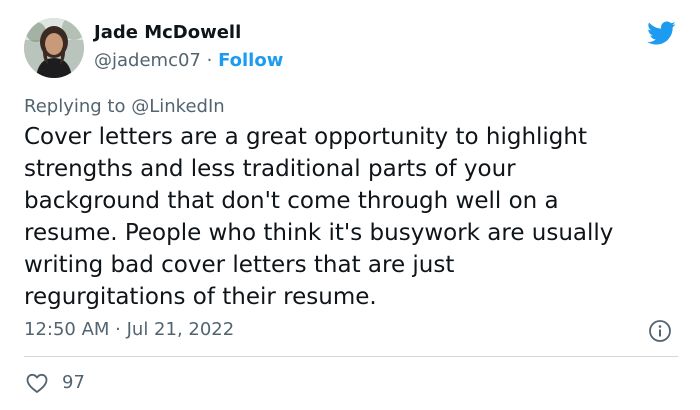 This screenshot has height=410, width=700. Describe the element at coordinates (250, 60) in the screenshot. I see `follow-button: Follow` at that location.